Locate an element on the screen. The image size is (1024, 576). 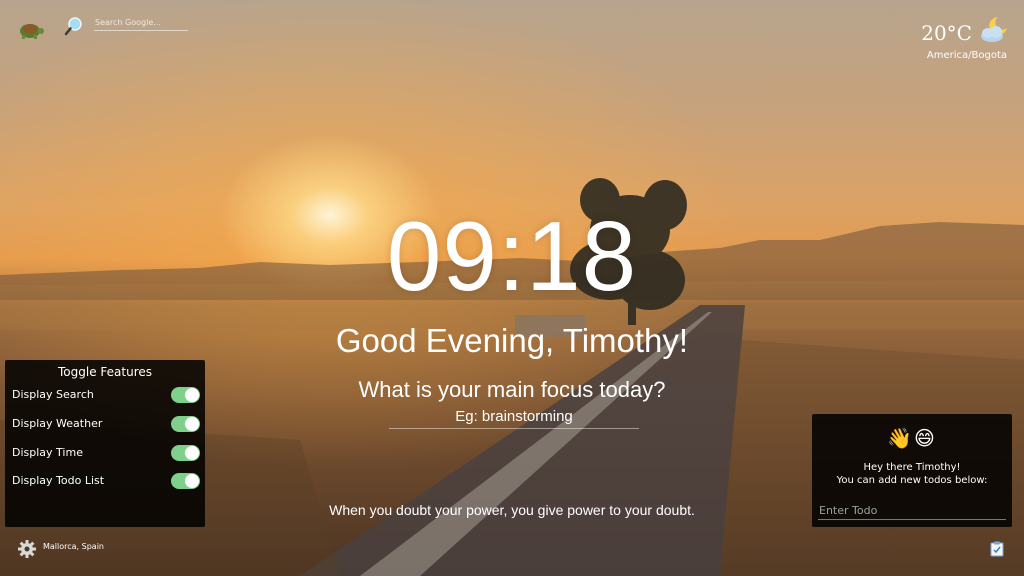
todo-greeting: Hey there Timothy! is located at coordinates (912, 467).